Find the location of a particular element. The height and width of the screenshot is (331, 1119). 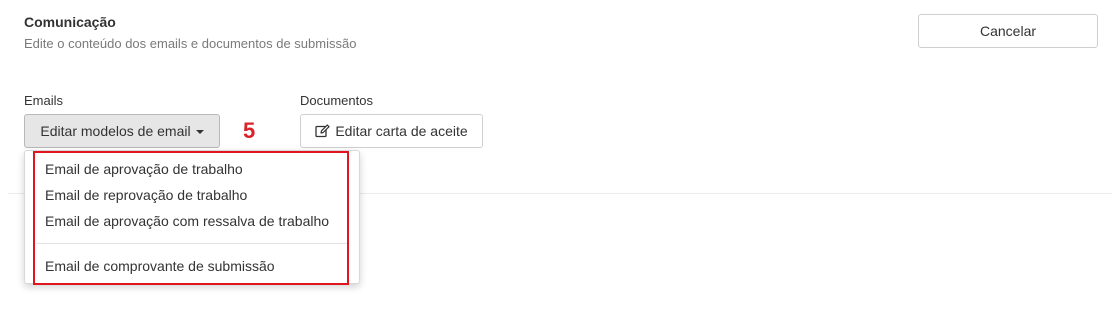

cancel-button: Cancelar is located at coordinates (1008, 31).